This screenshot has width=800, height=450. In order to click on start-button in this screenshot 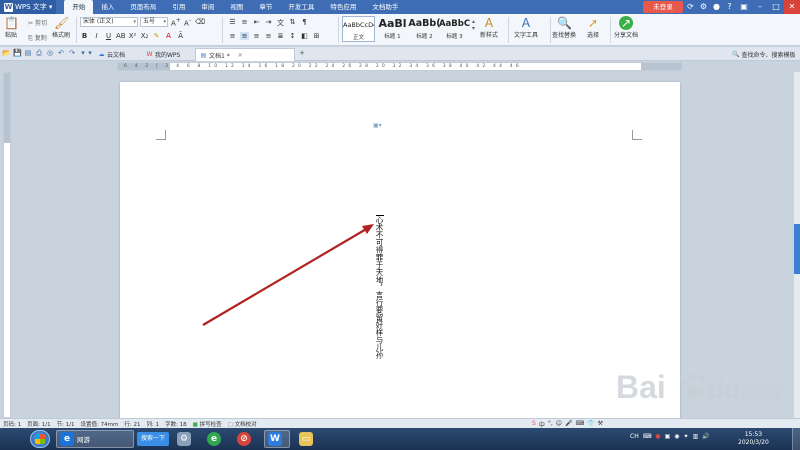, I will do `click(40, 439)`.